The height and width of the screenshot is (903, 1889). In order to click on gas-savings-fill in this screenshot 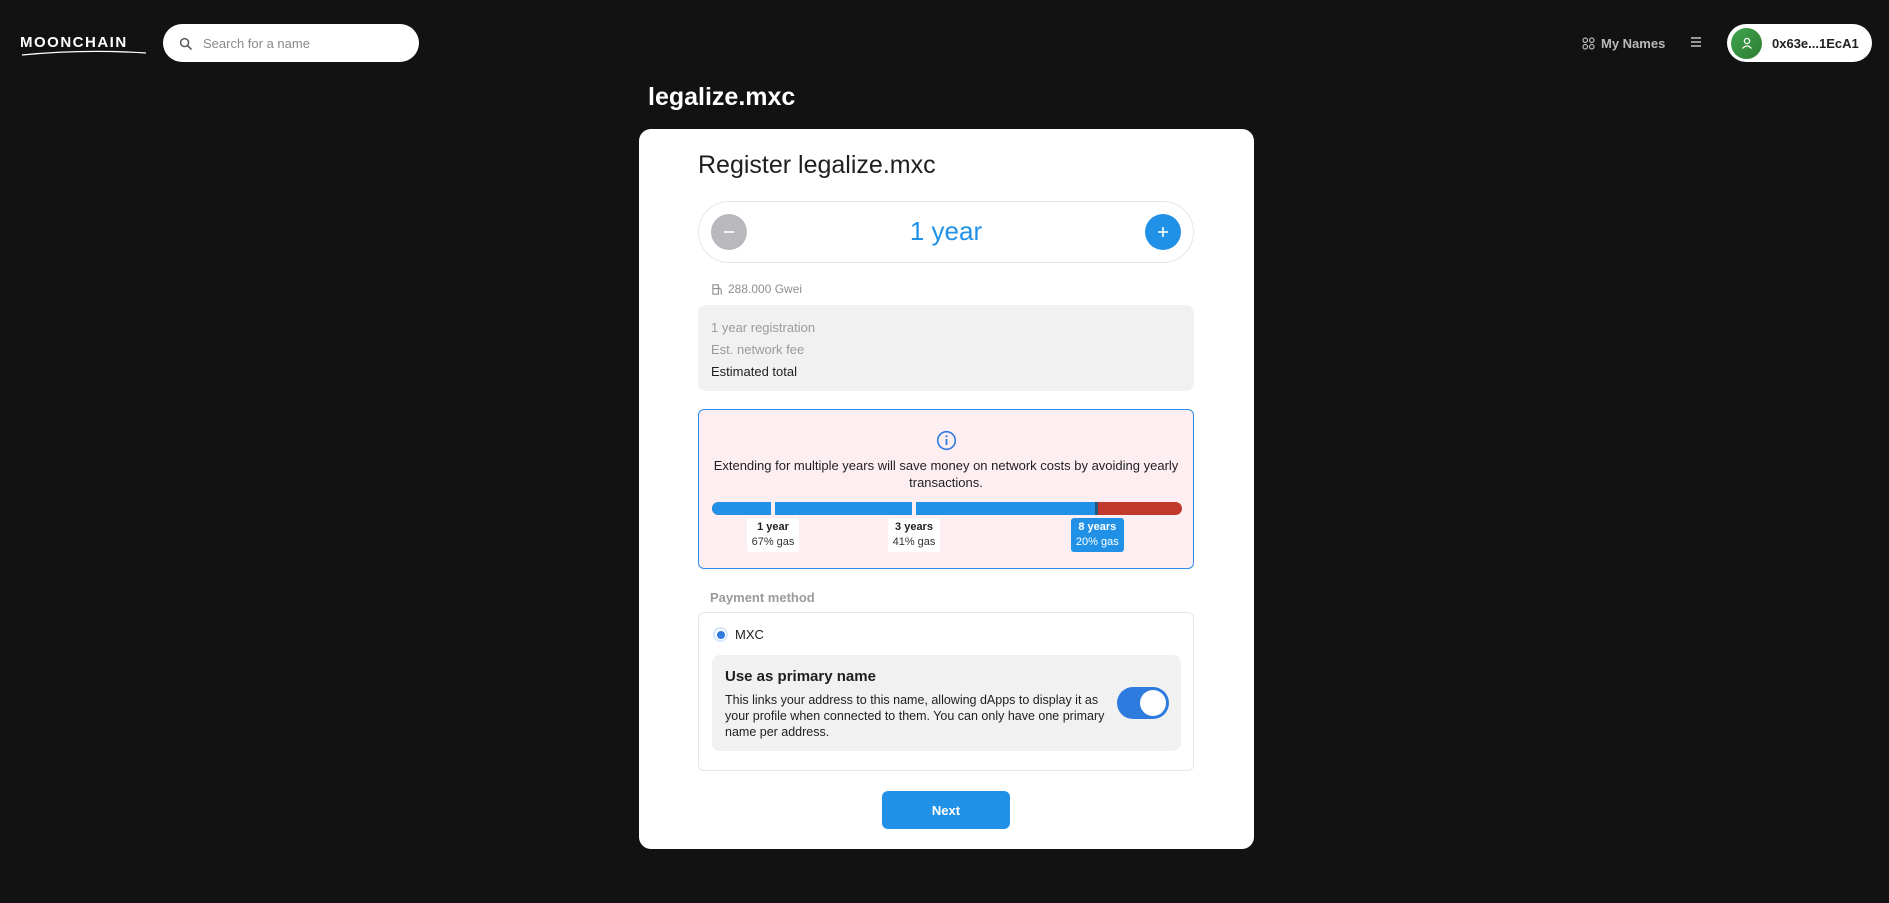, I will do `click(905, 508)`.